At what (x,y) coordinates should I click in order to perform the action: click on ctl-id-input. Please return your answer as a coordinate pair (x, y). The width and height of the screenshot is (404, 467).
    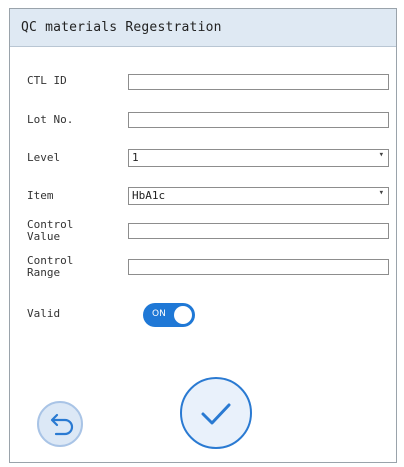
    Looking at the image, I should click on (258, 82).